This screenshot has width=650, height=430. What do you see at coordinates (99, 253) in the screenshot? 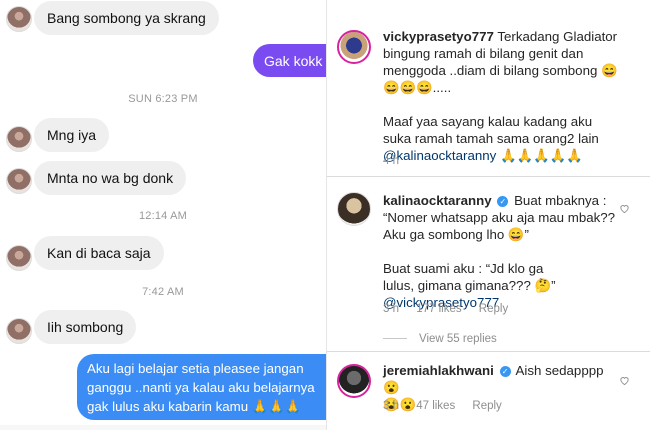
I see `incoming-message: Kan di baca saja` at bounding box center [99, 253].